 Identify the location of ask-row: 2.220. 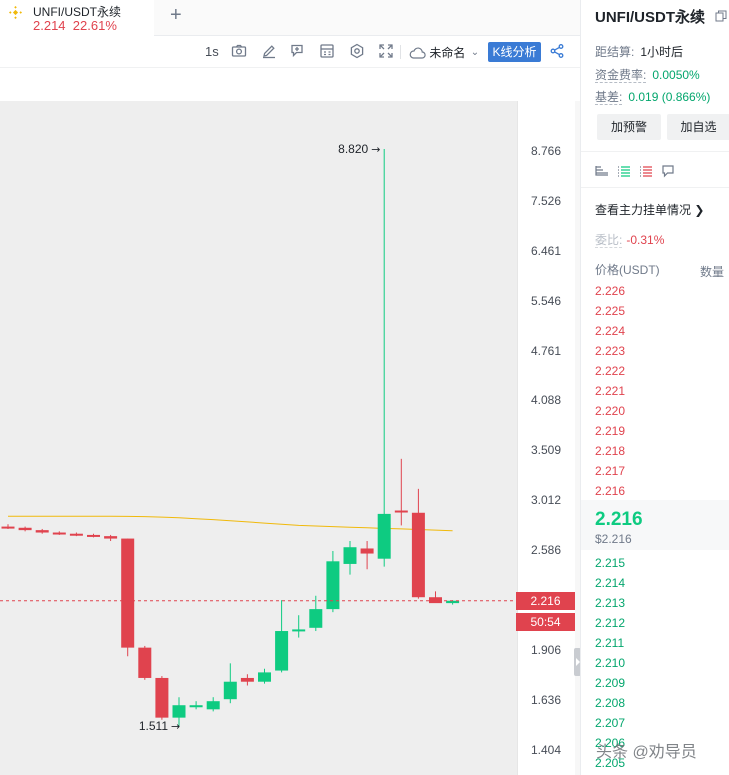
(610, 411).